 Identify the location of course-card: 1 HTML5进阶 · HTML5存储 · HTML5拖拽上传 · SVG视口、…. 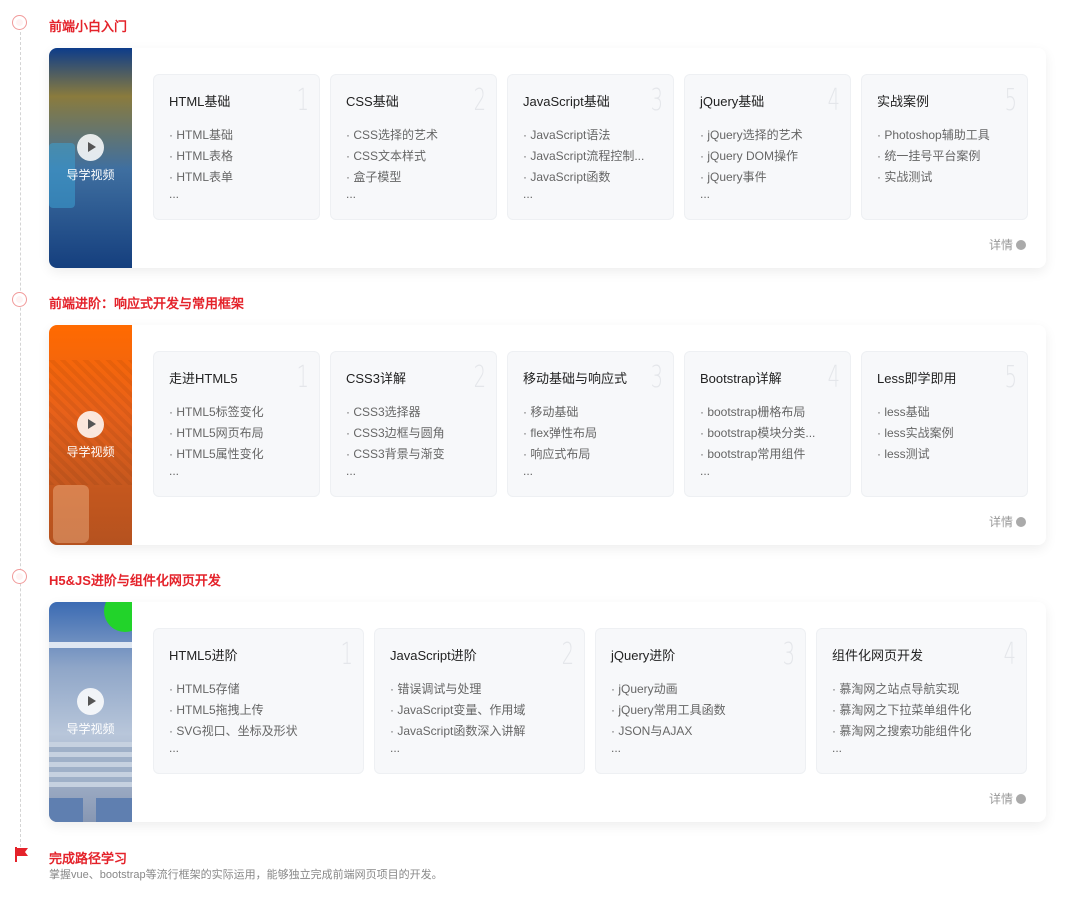
(258, 701).